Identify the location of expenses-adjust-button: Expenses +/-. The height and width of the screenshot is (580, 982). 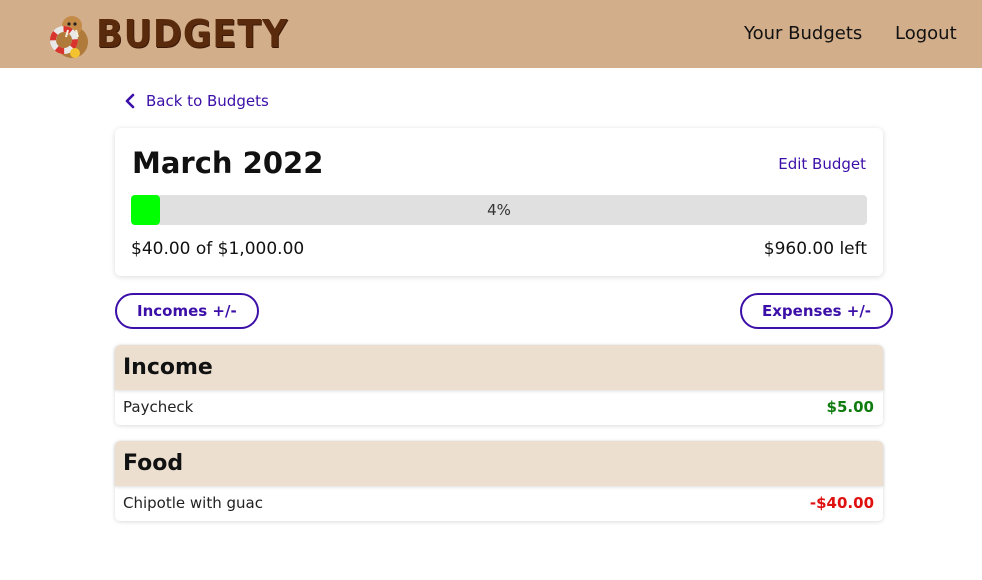
(817, 311).